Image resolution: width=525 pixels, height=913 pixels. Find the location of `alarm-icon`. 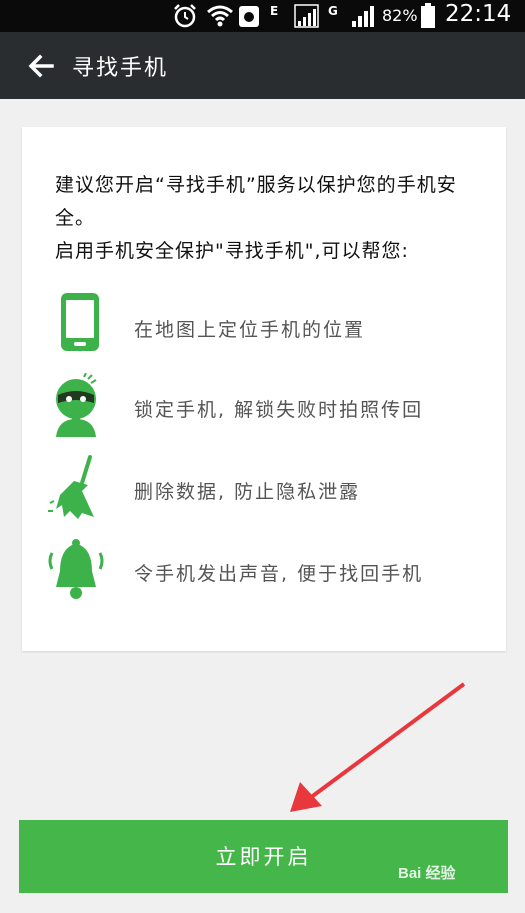

alarm-icon is located at coordinates (185, 16).